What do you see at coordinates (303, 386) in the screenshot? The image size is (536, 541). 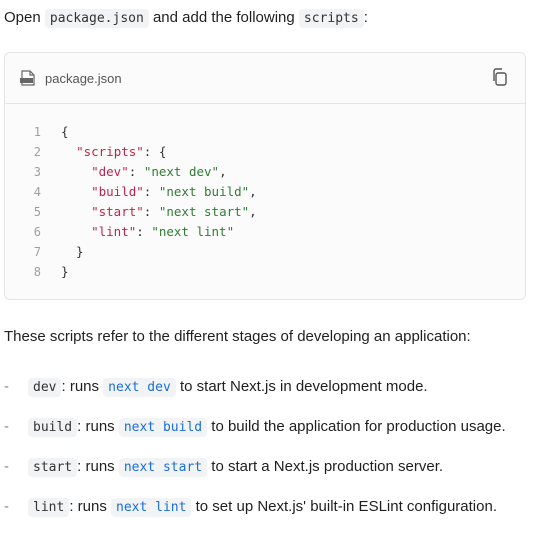 I see `list-desc: to start Next.js in development mode.` at bounding box center [303, 386].